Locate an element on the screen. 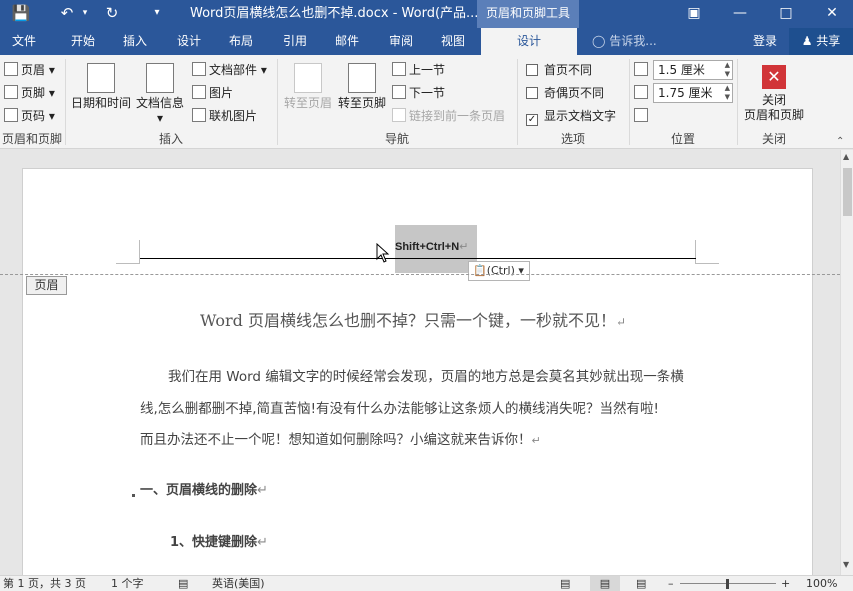 This screenshot has height=591, width=853. zoom-out-icon: – is located at coordinates (671, 583).